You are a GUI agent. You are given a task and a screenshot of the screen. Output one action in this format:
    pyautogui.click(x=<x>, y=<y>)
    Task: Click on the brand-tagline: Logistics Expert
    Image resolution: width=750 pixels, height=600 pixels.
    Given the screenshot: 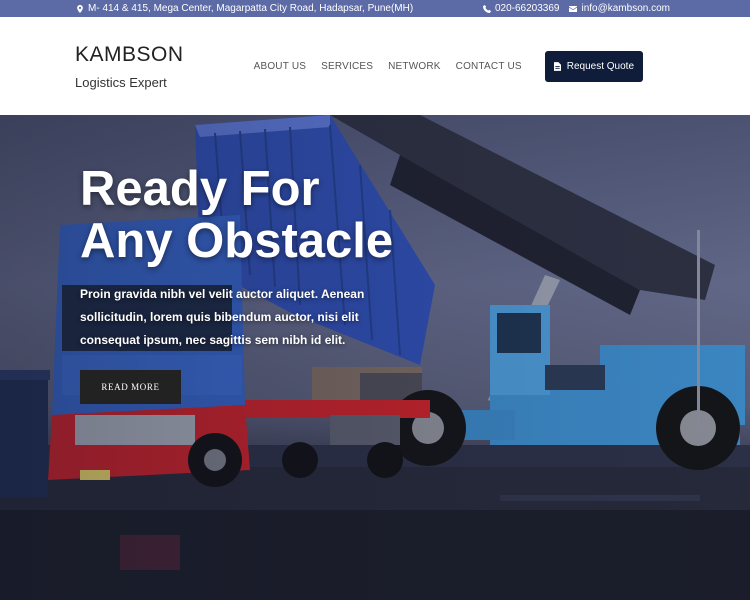 What is the action you would take?
    pyautogui.click(x=121, y=82)
    